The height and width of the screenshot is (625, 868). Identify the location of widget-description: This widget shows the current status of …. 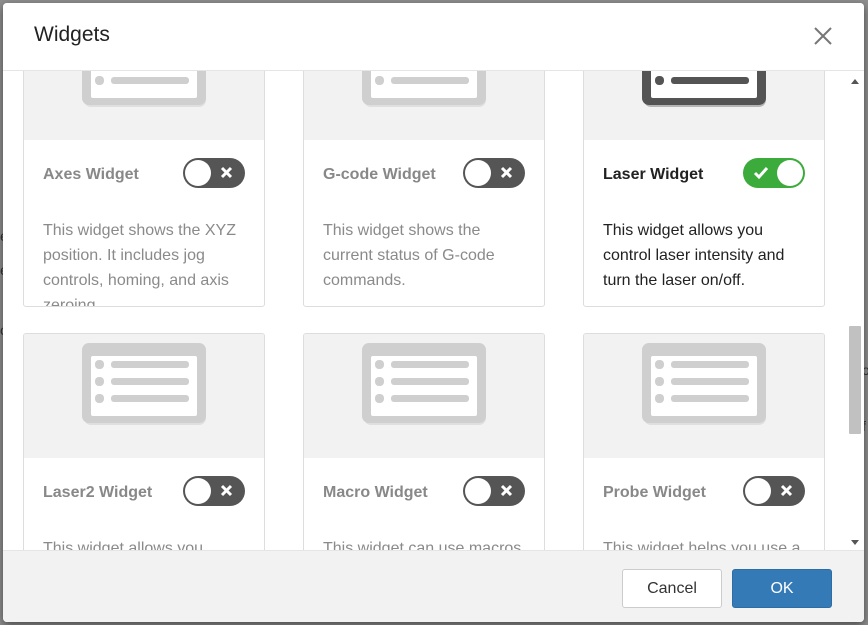
(409, 255).